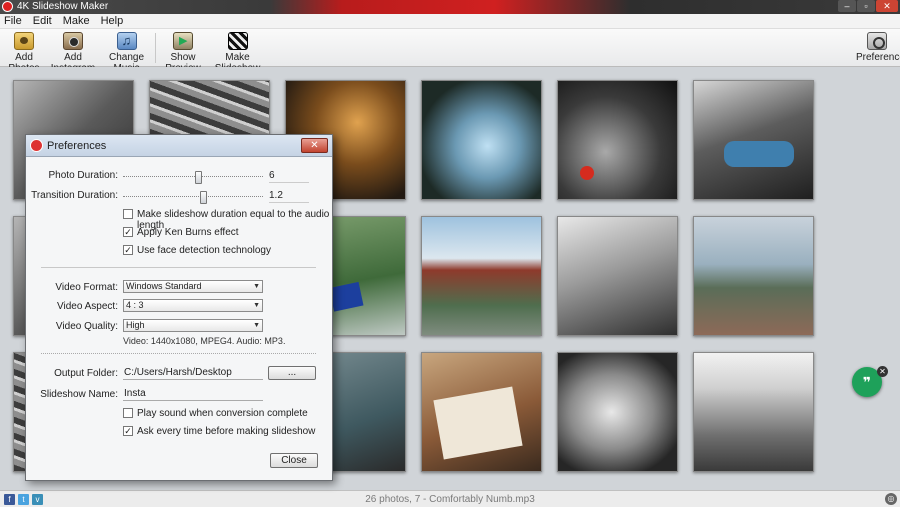 The height and width of the screenshot is (507, 900). Describe the element at coordinates (87, 306) in the screenshot. I see `video-aspect-label: Video Aspect:` at that location.